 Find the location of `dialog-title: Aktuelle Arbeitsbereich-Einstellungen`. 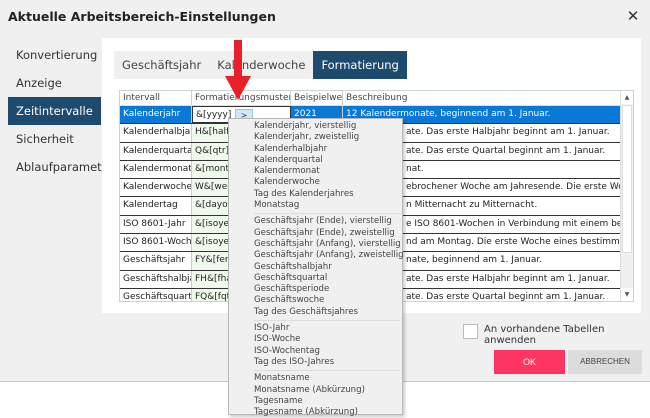

dialog-title: Aktuelle Arbeitsbereich-Einstellungen is located at coordinates (142, 16).